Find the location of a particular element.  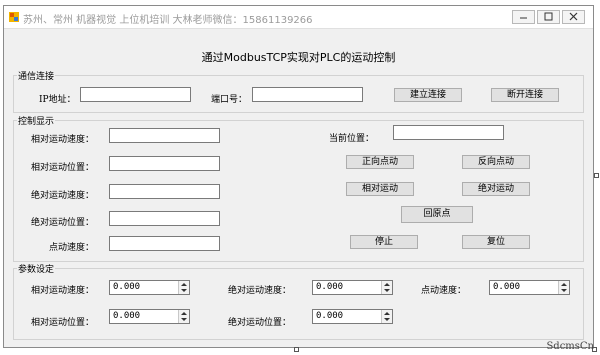

param-abs-pos-label: 绝对运动位置： is located at coordinates (260, 323).